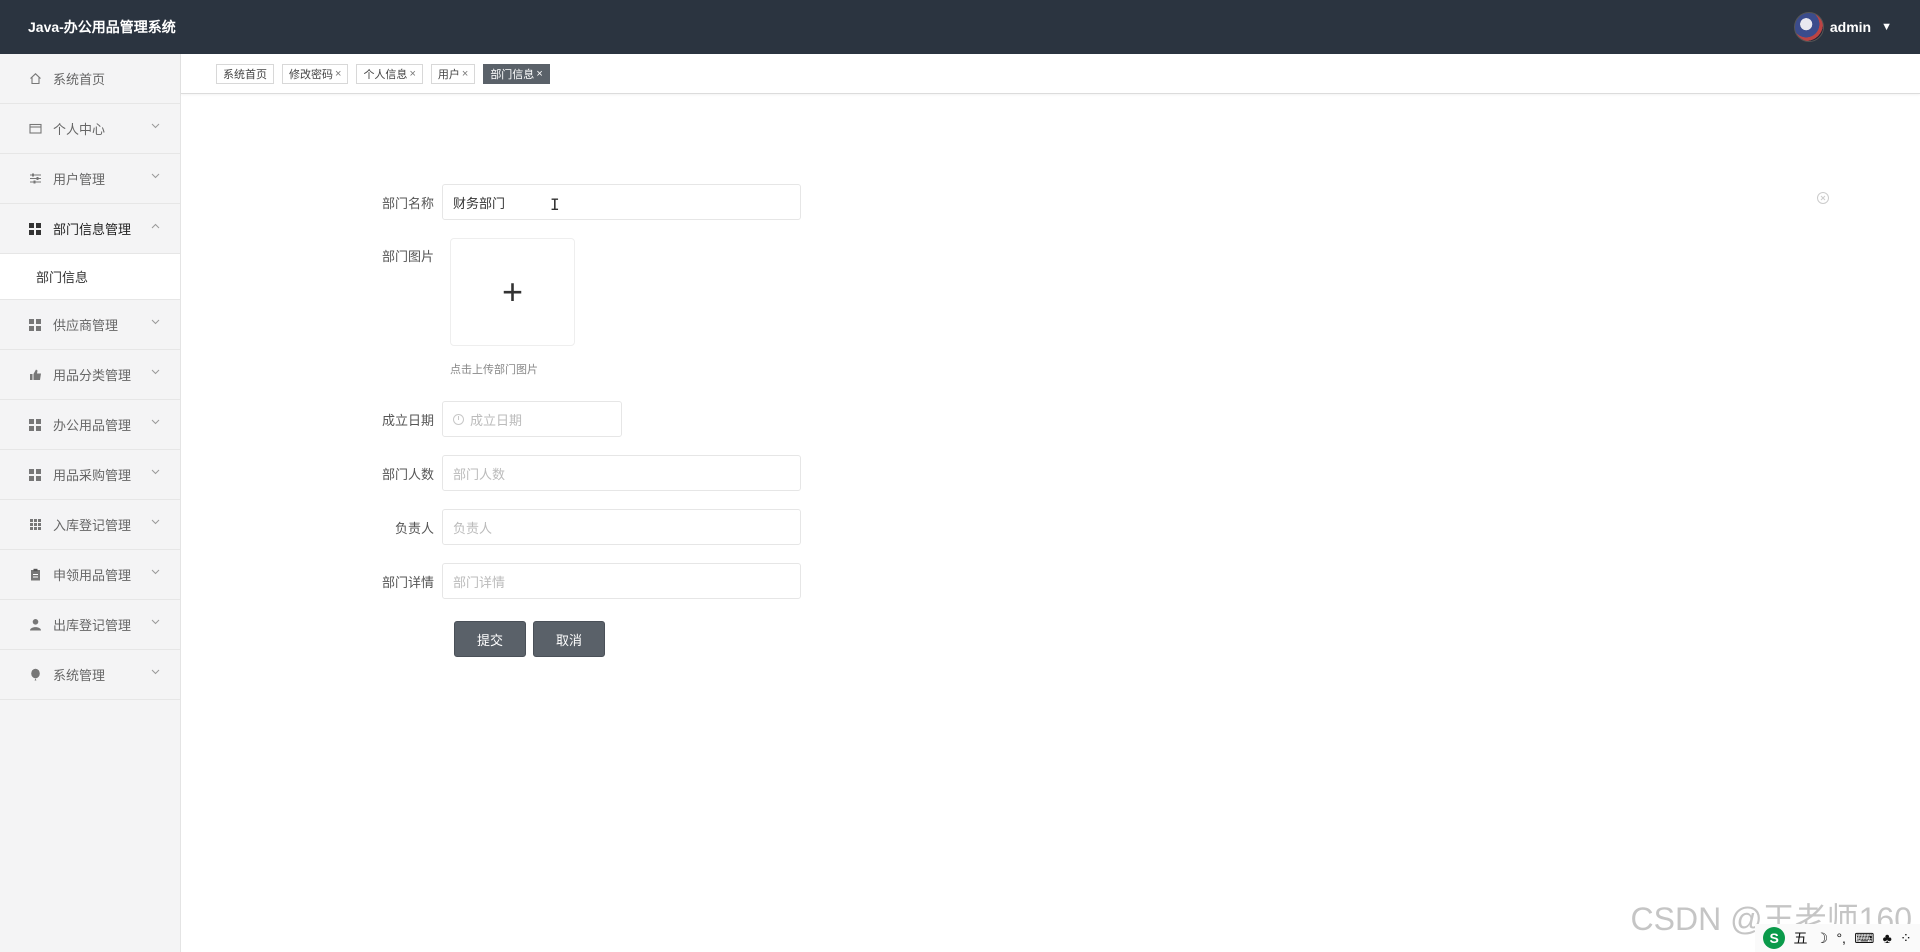 This screenshot has height=952, width=1920. Describe the element at coordinates (35, 79) in the screenshot. I see `home-icon` at that location.